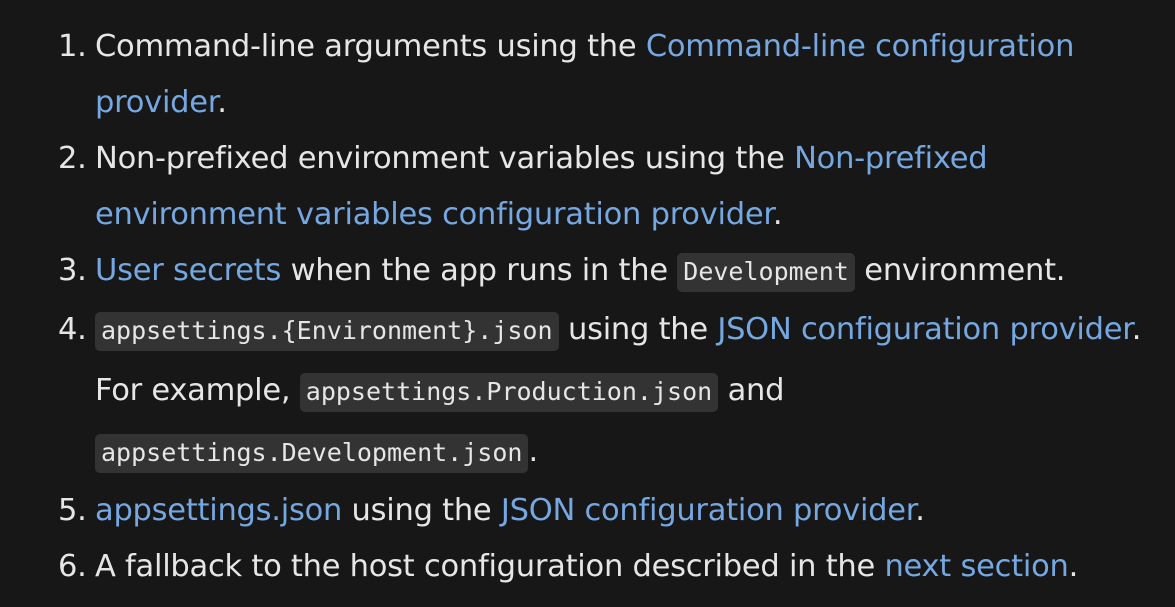  What do you see at coordinates (960, 270) in the screenshot?
I see `list-item-text: environment.` at bounding box center [960, 270].